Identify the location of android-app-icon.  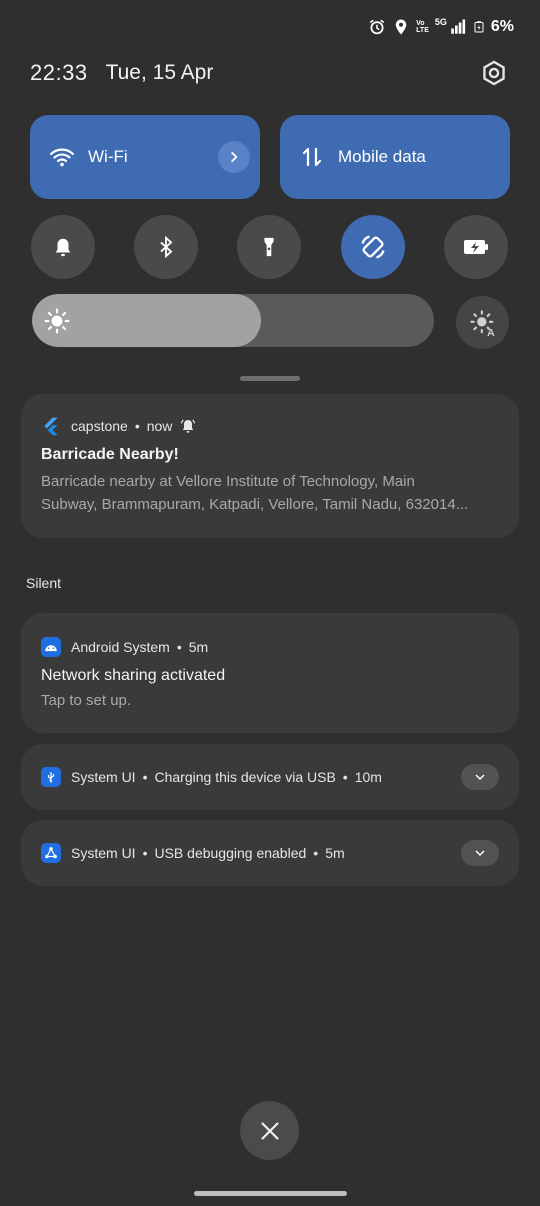
(51, 647).